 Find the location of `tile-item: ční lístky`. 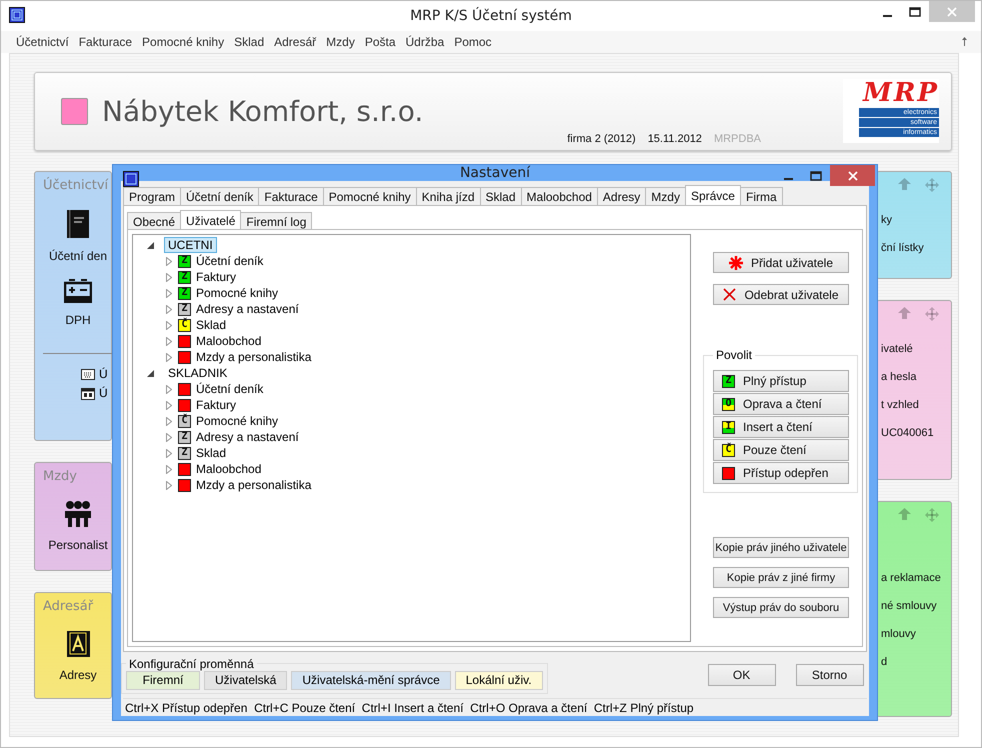

tile-item: ční lístky is located at coordinates (902, 248).